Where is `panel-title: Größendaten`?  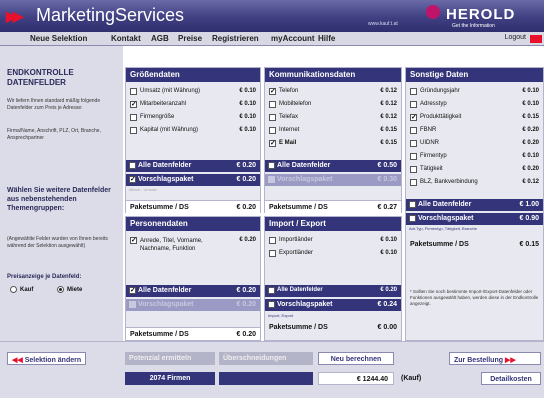
panel-title: Größendaten is located at coordinates (193, 75).